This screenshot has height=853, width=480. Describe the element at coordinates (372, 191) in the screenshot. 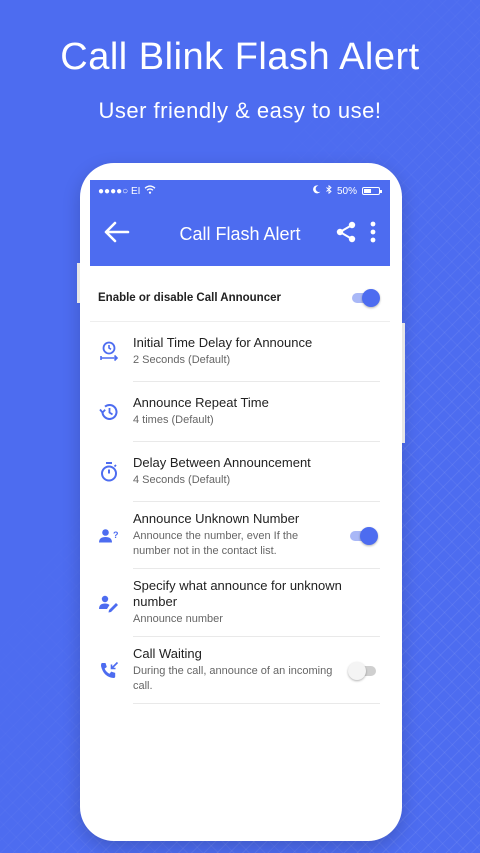

I see `battery-icon` at that location.